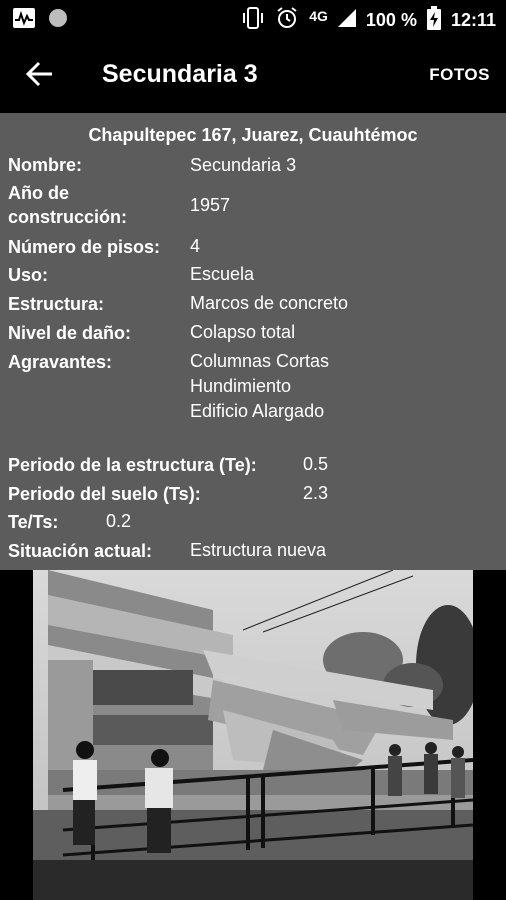 Image resolution: width=506 pixels, height=900 pixels. What do you see at coordinates (391, 20) in the screenshot?
I see `battery-percent: 100 %` at bounding box center [391, 20].